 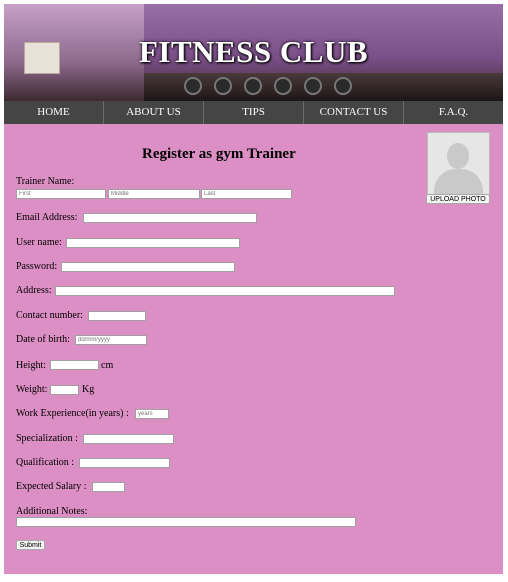 What do you see at coordinates (154, 112) in the screenshot?
I see `nav-about-us: ABOUT US` at bounding box center [154, 112].